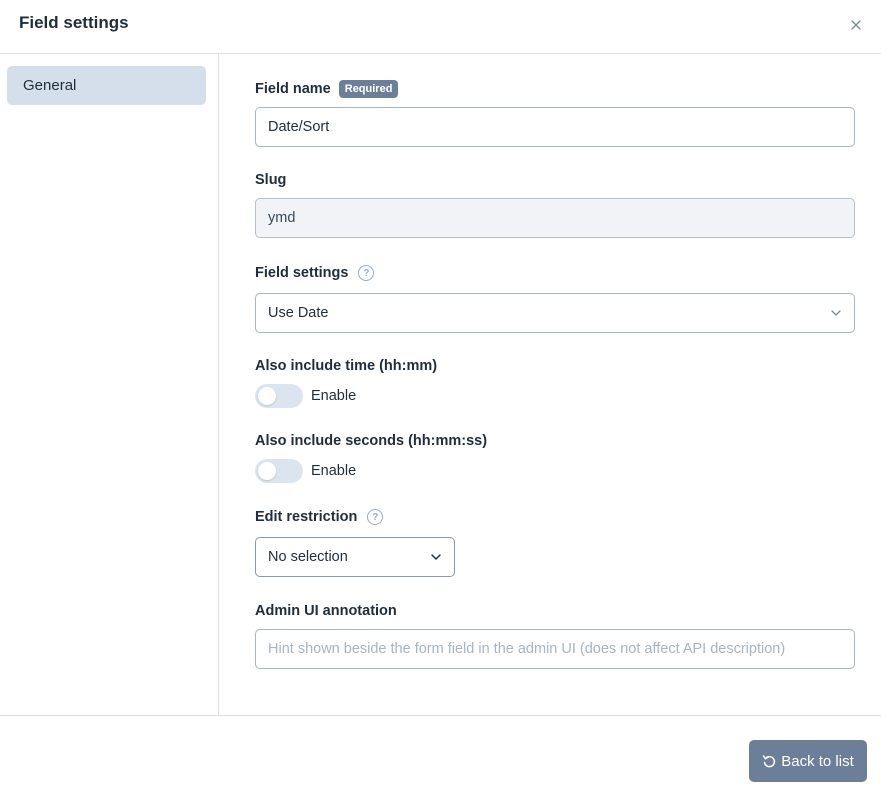  I want to click on field-name-label: Field name Required, so click(327, 89).